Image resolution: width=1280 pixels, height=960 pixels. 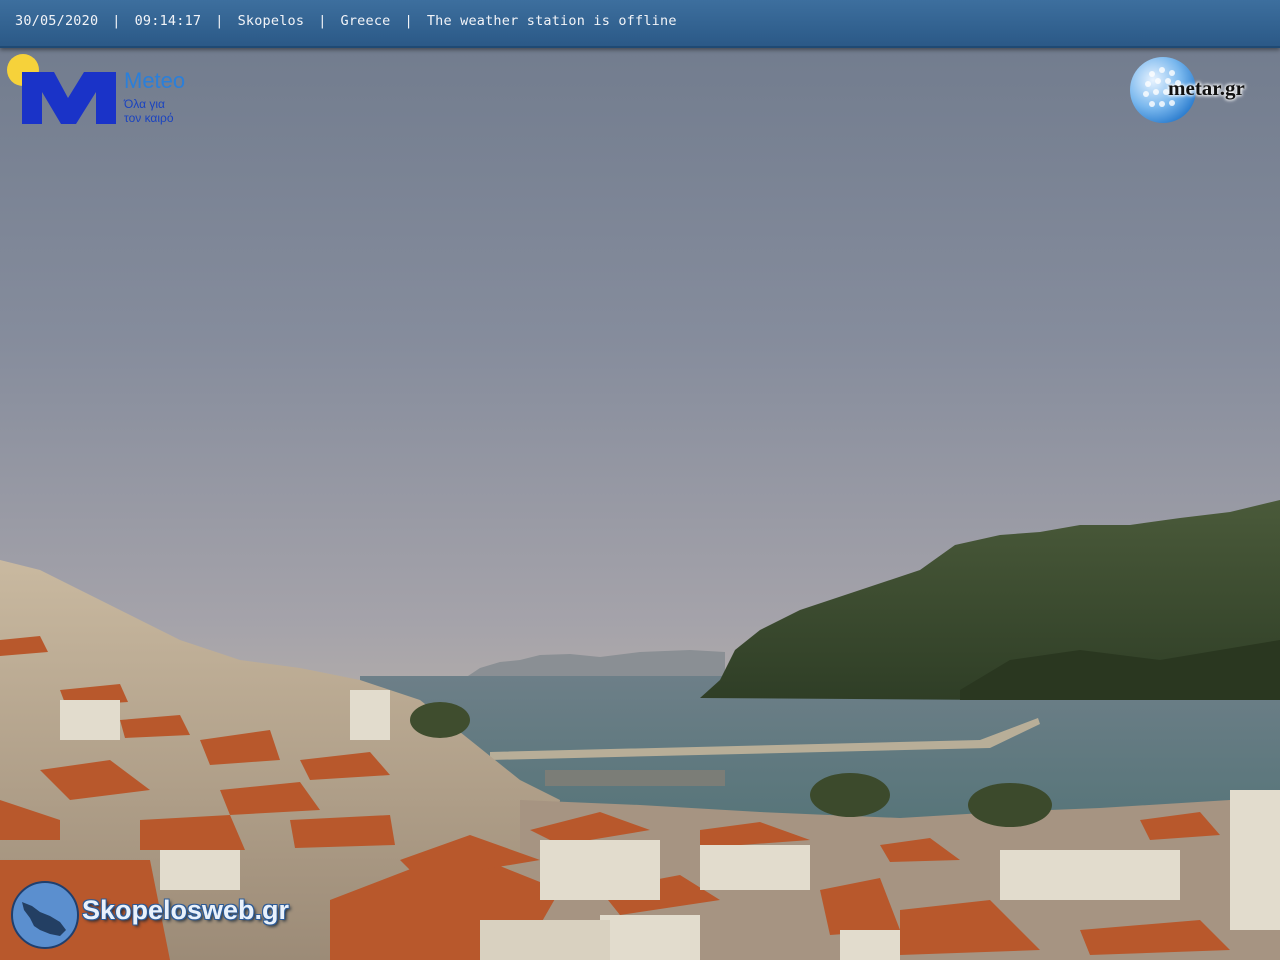 What do you see at coordinates (1206, 88) in the screenshot?
I see `metar-name: metar.gr` at bounding box center [1206, 88].